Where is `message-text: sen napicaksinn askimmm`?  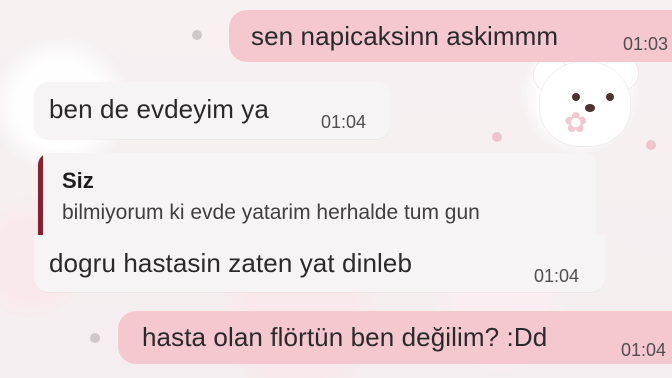
message-text: sen napicaksinn askimmm is located at coordinates (405, 36).